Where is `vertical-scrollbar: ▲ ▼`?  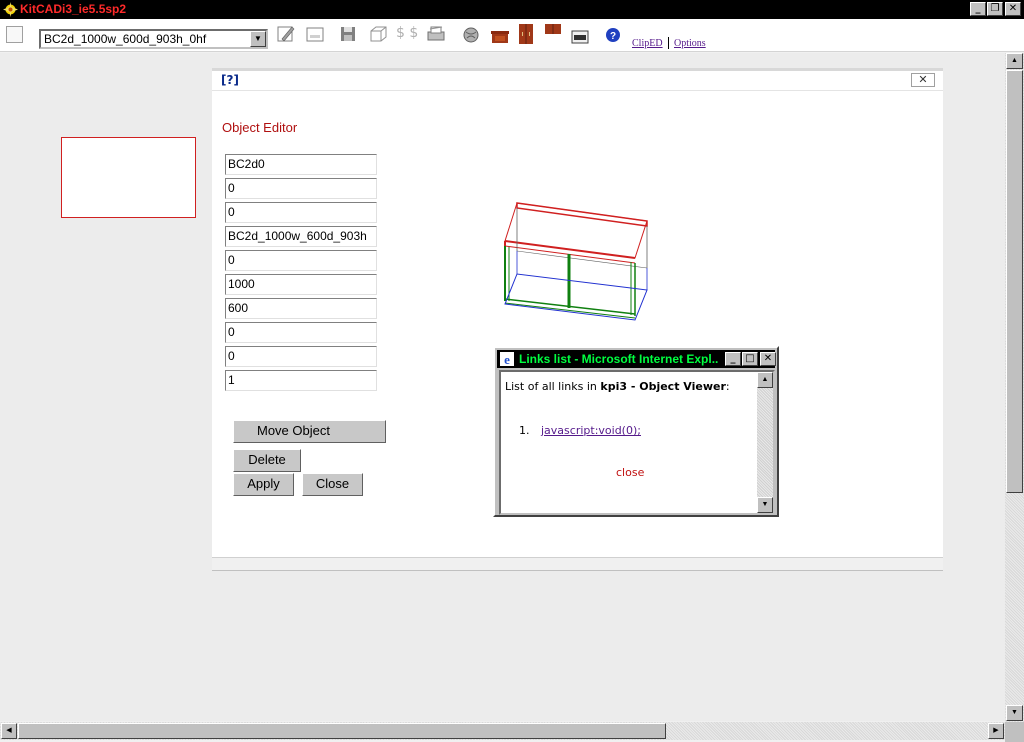
vertical-scrollbar: ▲ ▼ is located at coordinates (1014, 387).